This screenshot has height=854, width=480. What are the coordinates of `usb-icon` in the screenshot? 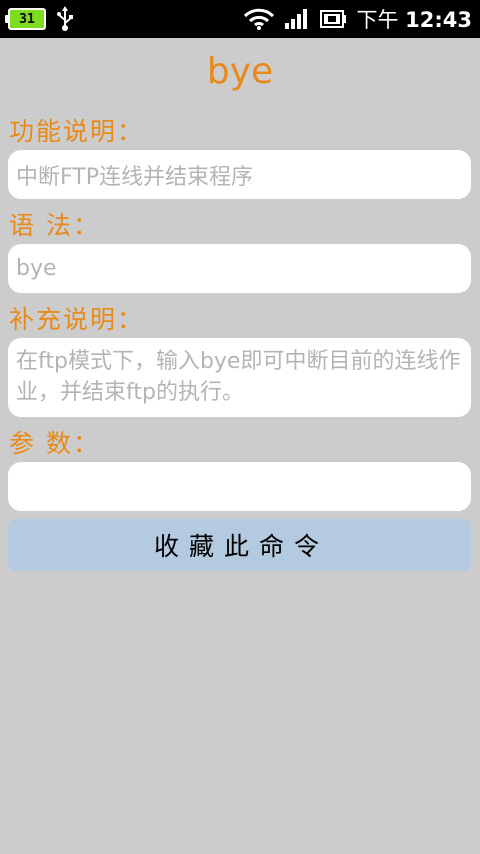 It's located at (65, 18).